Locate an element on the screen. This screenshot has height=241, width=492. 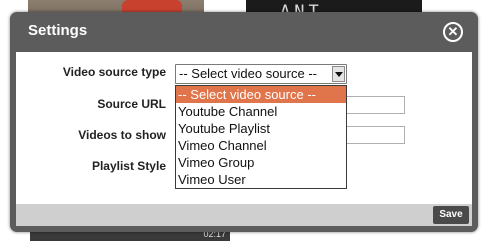
dropdown-option: Vimeo Channel is located at coordinates (261, 145).